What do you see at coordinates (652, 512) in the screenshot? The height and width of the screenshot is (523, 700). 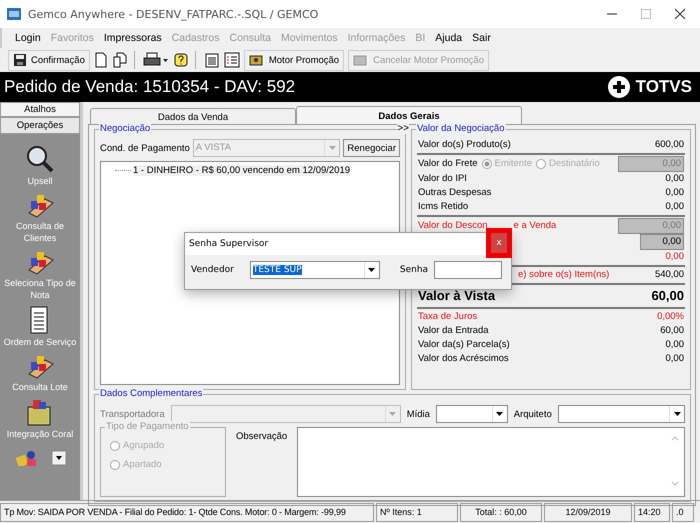 I see `status-field: 14:20` at bounding box center [652, 512].